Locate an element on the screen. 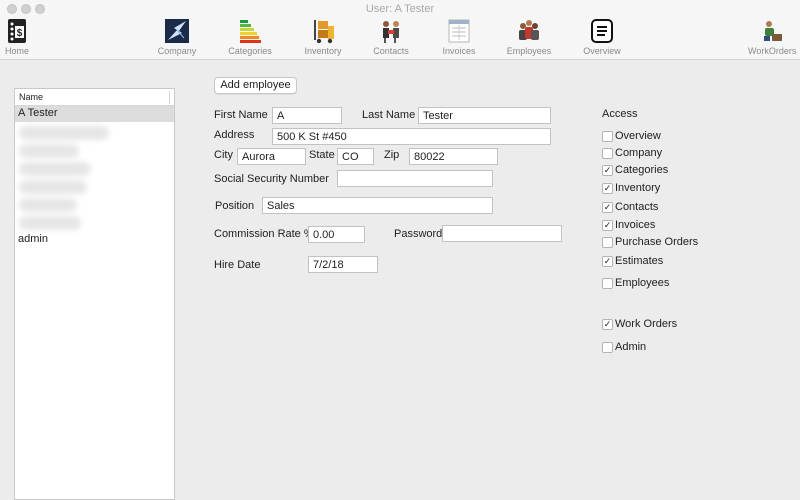 The width and height of the screenshot is (800, 500). city-field: Aurora is located at coordinates (271, 156).